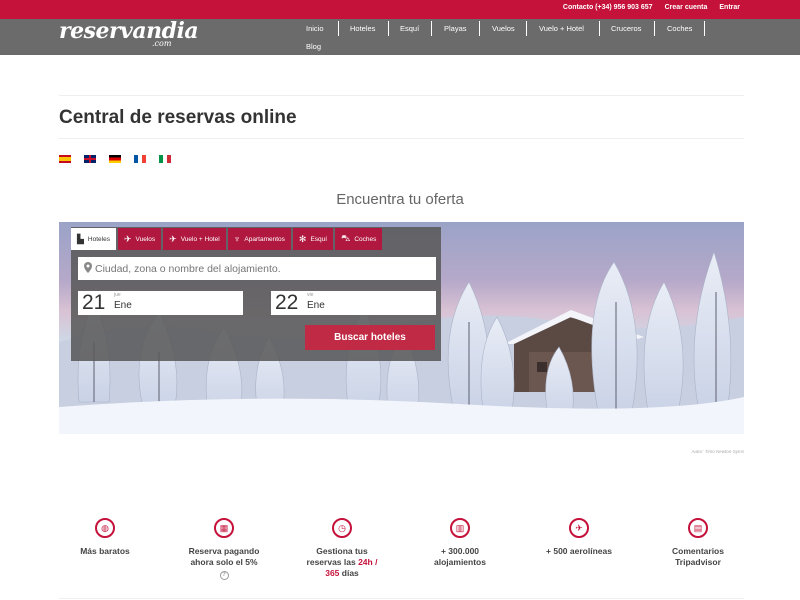 The image size is (800, 600). What do you see at coordinates (129, 31) in the screenshot?
I see `logo: reservandia` at bounding box center [129, 31].